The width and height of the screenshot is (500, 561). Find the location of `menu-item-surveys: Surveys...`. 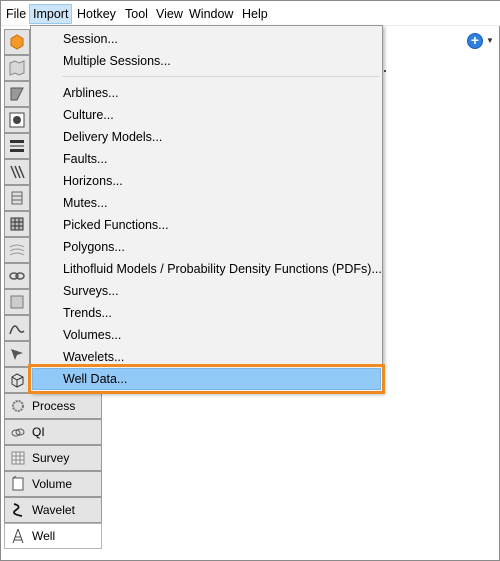

menu-item-surveys: Surveys... is located at coordinates (206, 291).